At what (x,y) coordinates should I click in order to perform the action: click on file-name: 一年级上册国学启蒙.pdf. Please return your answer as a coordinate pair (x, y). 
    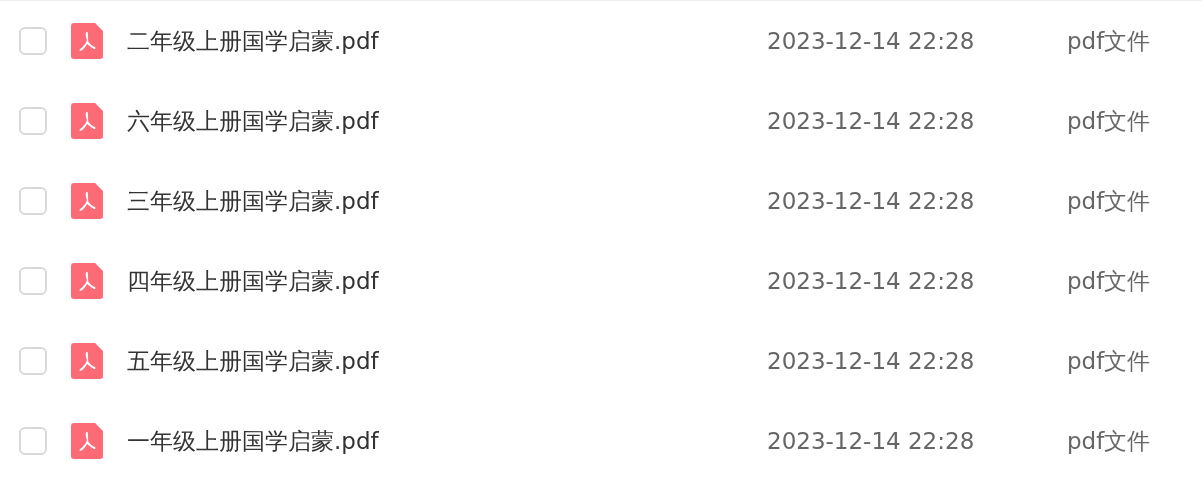
    Looking at the image, I should click on (447, 441).